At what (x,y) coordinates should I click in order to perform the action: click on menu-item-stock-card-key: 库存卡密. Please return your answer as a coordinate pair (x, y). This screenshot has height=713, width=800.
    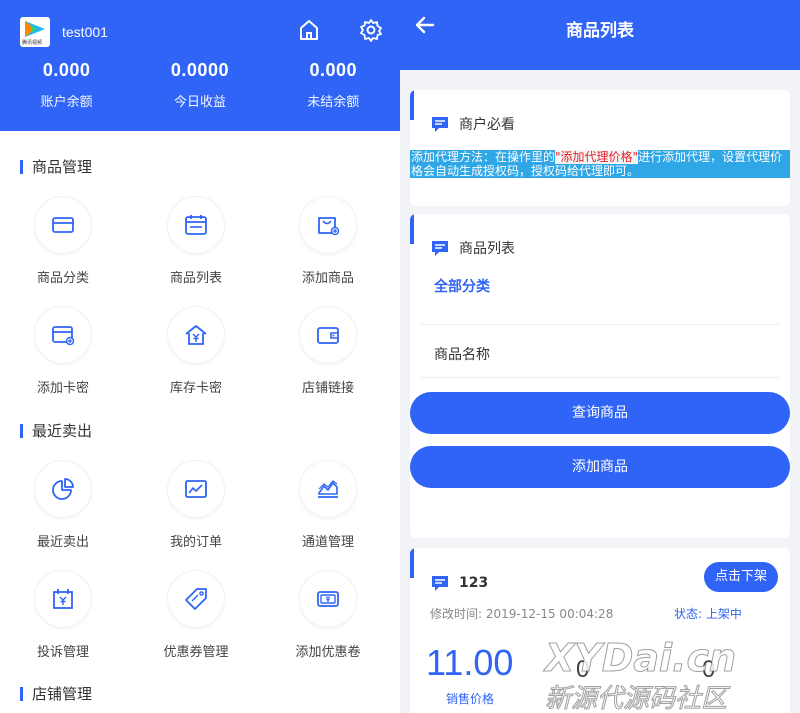
    Looking at the image, I should click on (196, 351).